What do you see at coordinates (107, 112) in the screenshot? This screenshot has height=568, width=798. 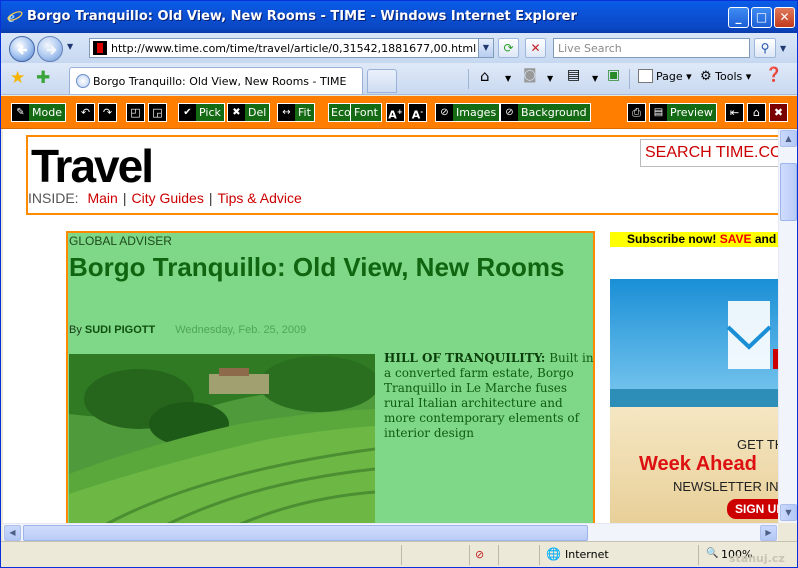 I see `redo-button: ↷` at bounding box center [107, 112].